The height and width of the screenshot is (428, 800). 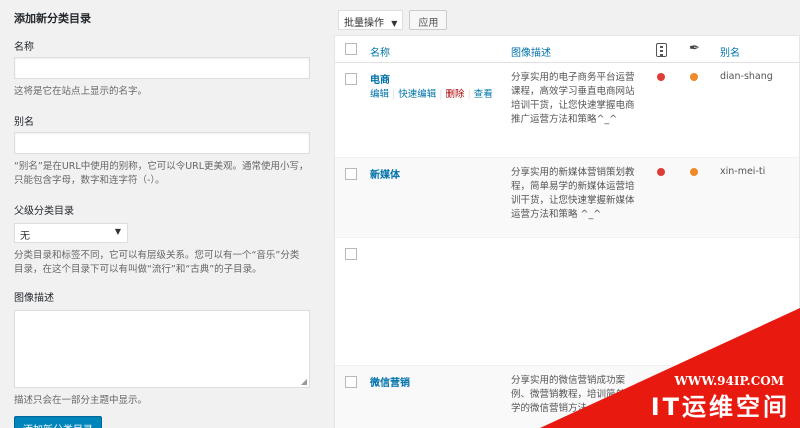 What do you see at coordinates (380, 78) in the screenshot?
I see `category-name-link: 电商` at bounding box center [380, 78].